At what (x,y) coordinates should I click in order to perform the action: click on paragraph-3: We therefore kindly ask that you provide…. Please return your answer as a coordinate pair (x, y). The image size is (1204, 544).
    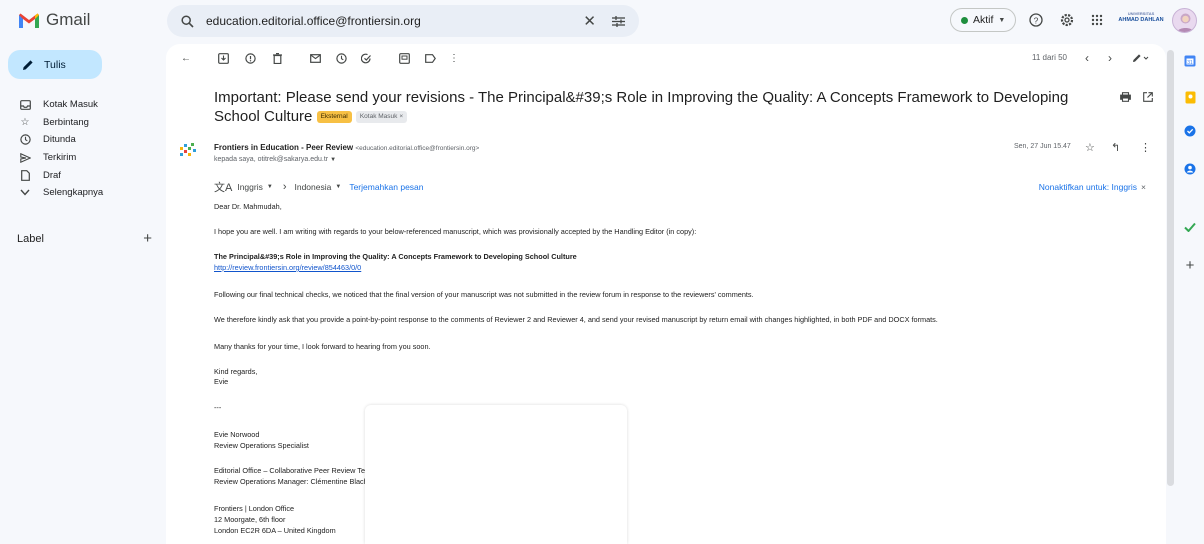
    Looking at the image, I should click on (576, 319).